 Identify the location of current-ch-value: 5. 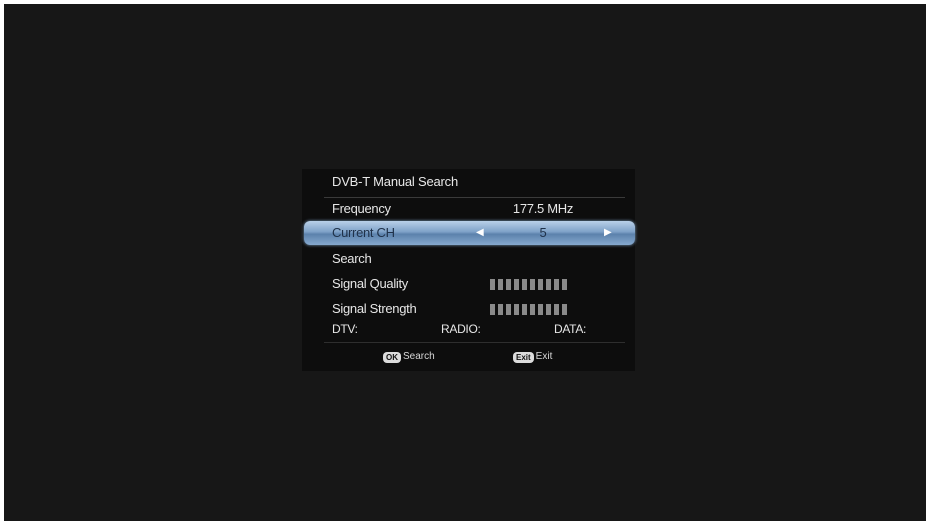
(543, 232).